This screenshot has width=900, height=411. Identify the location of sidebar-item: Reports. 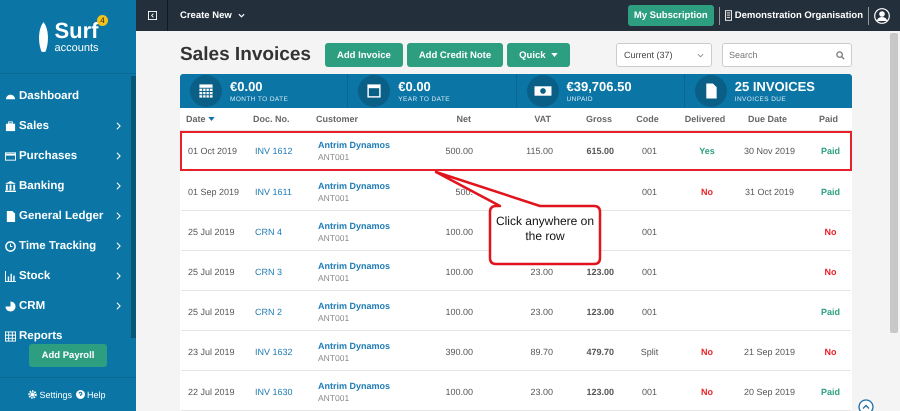
(65, 332).